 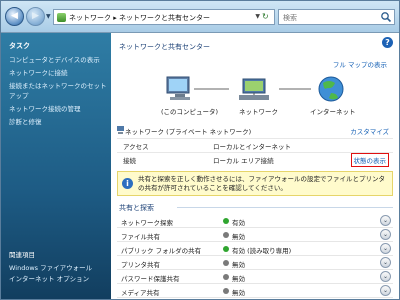 What do you see at coordinates (333, 112) in the screenshot?
I see `internet-label: インターネット` at bounding box center [333, 112].